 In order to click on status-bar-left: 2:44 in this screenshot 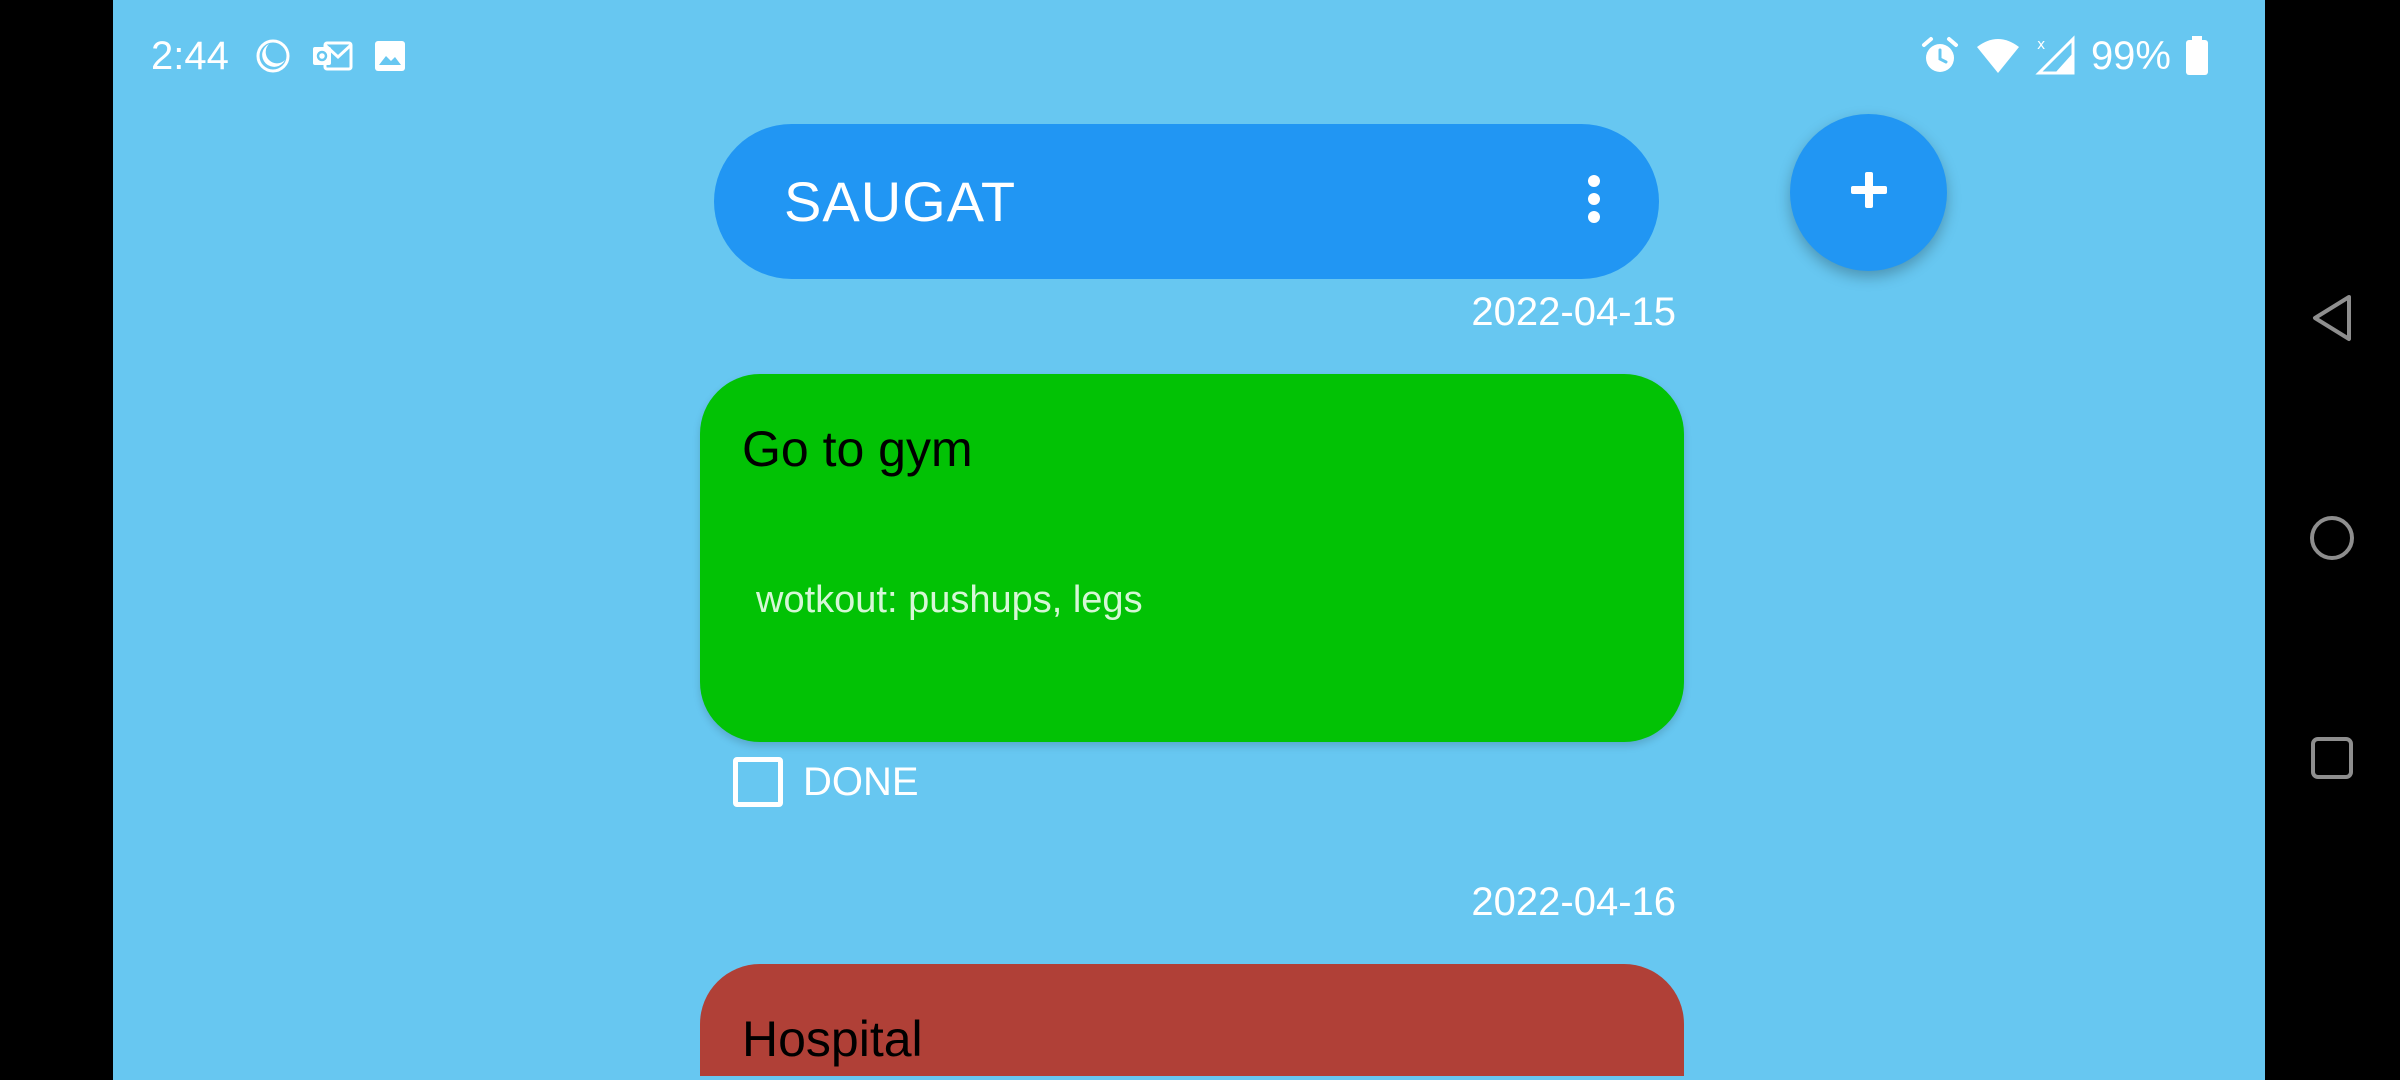, I will do `click(279, 56)`.